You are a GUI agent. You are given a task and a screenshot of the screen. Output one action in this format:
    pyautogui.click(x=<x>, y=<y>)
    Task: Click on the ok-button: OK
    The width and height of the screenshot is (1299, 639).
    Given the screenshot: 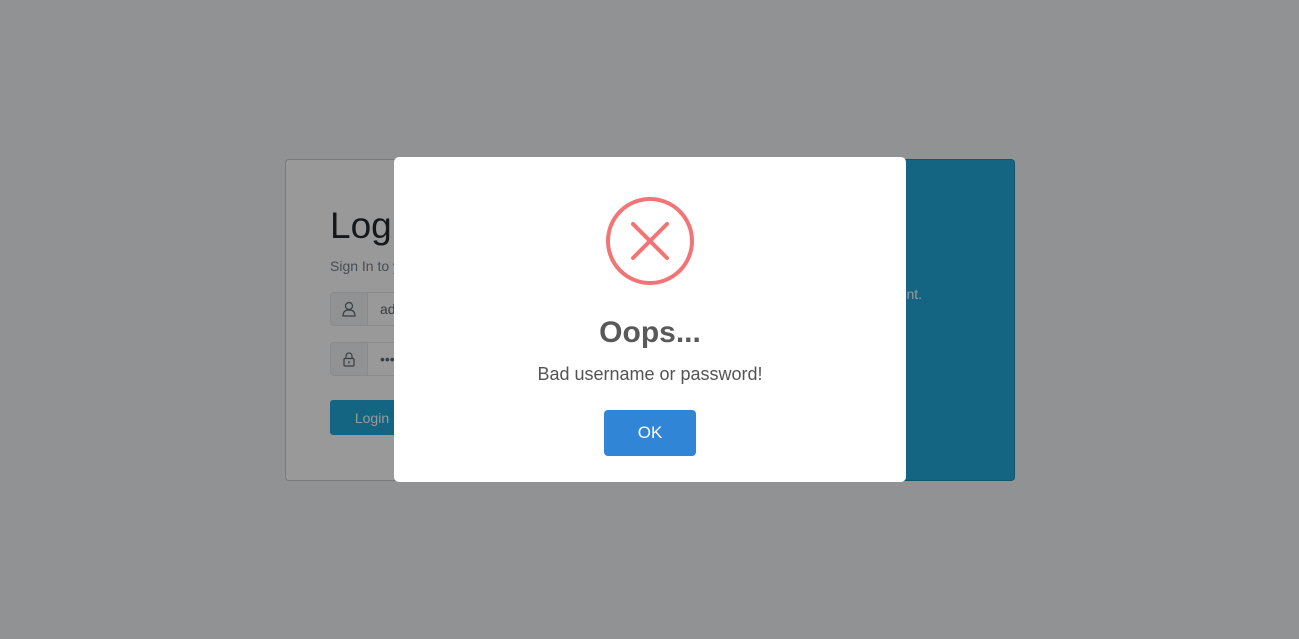 What is the action you would take?
    pyautogui.click(x=650, y=433)
    